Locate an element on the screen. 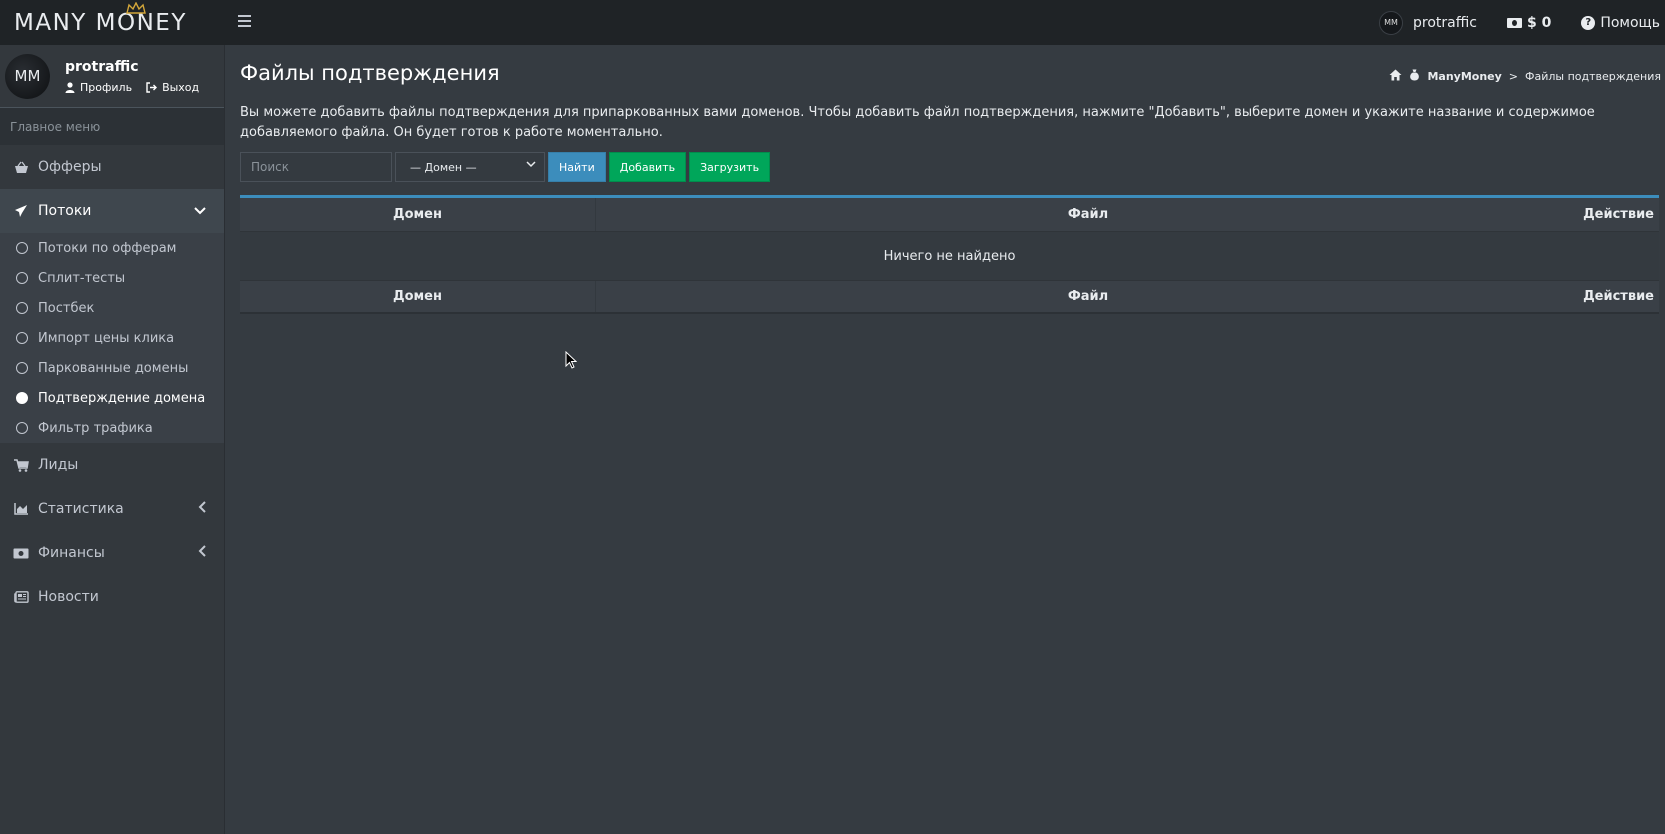 This screenshot has height=834, width=1665. table-footer: Домен Файл Действие is located at coordinates (949, 297).